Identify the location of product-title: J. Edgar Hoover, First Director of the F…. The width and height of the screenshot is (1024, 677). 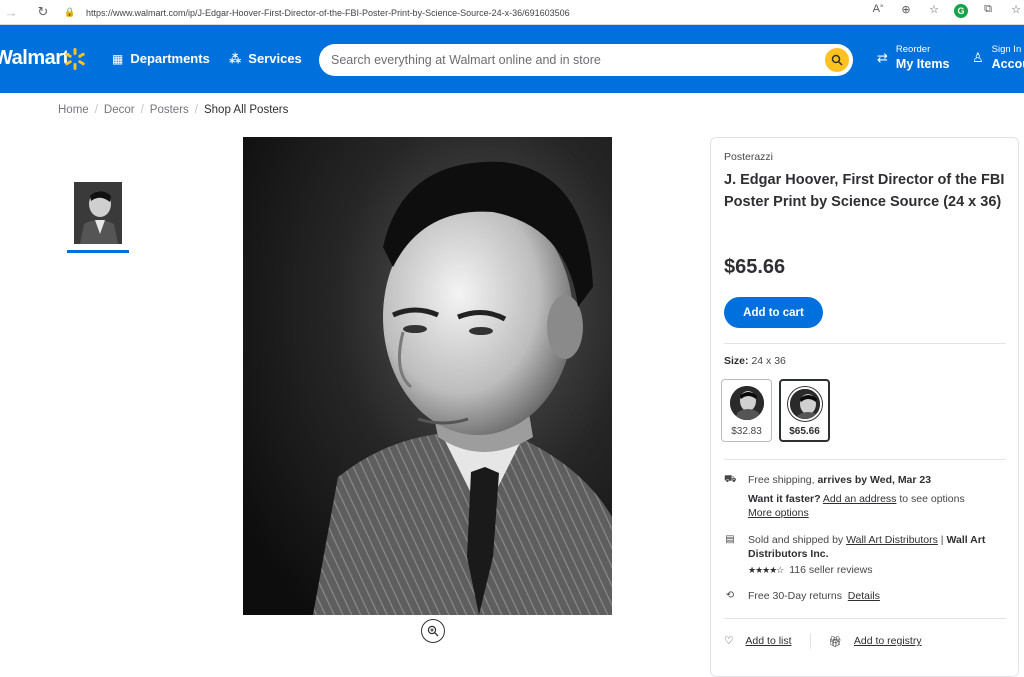
(864, 191).